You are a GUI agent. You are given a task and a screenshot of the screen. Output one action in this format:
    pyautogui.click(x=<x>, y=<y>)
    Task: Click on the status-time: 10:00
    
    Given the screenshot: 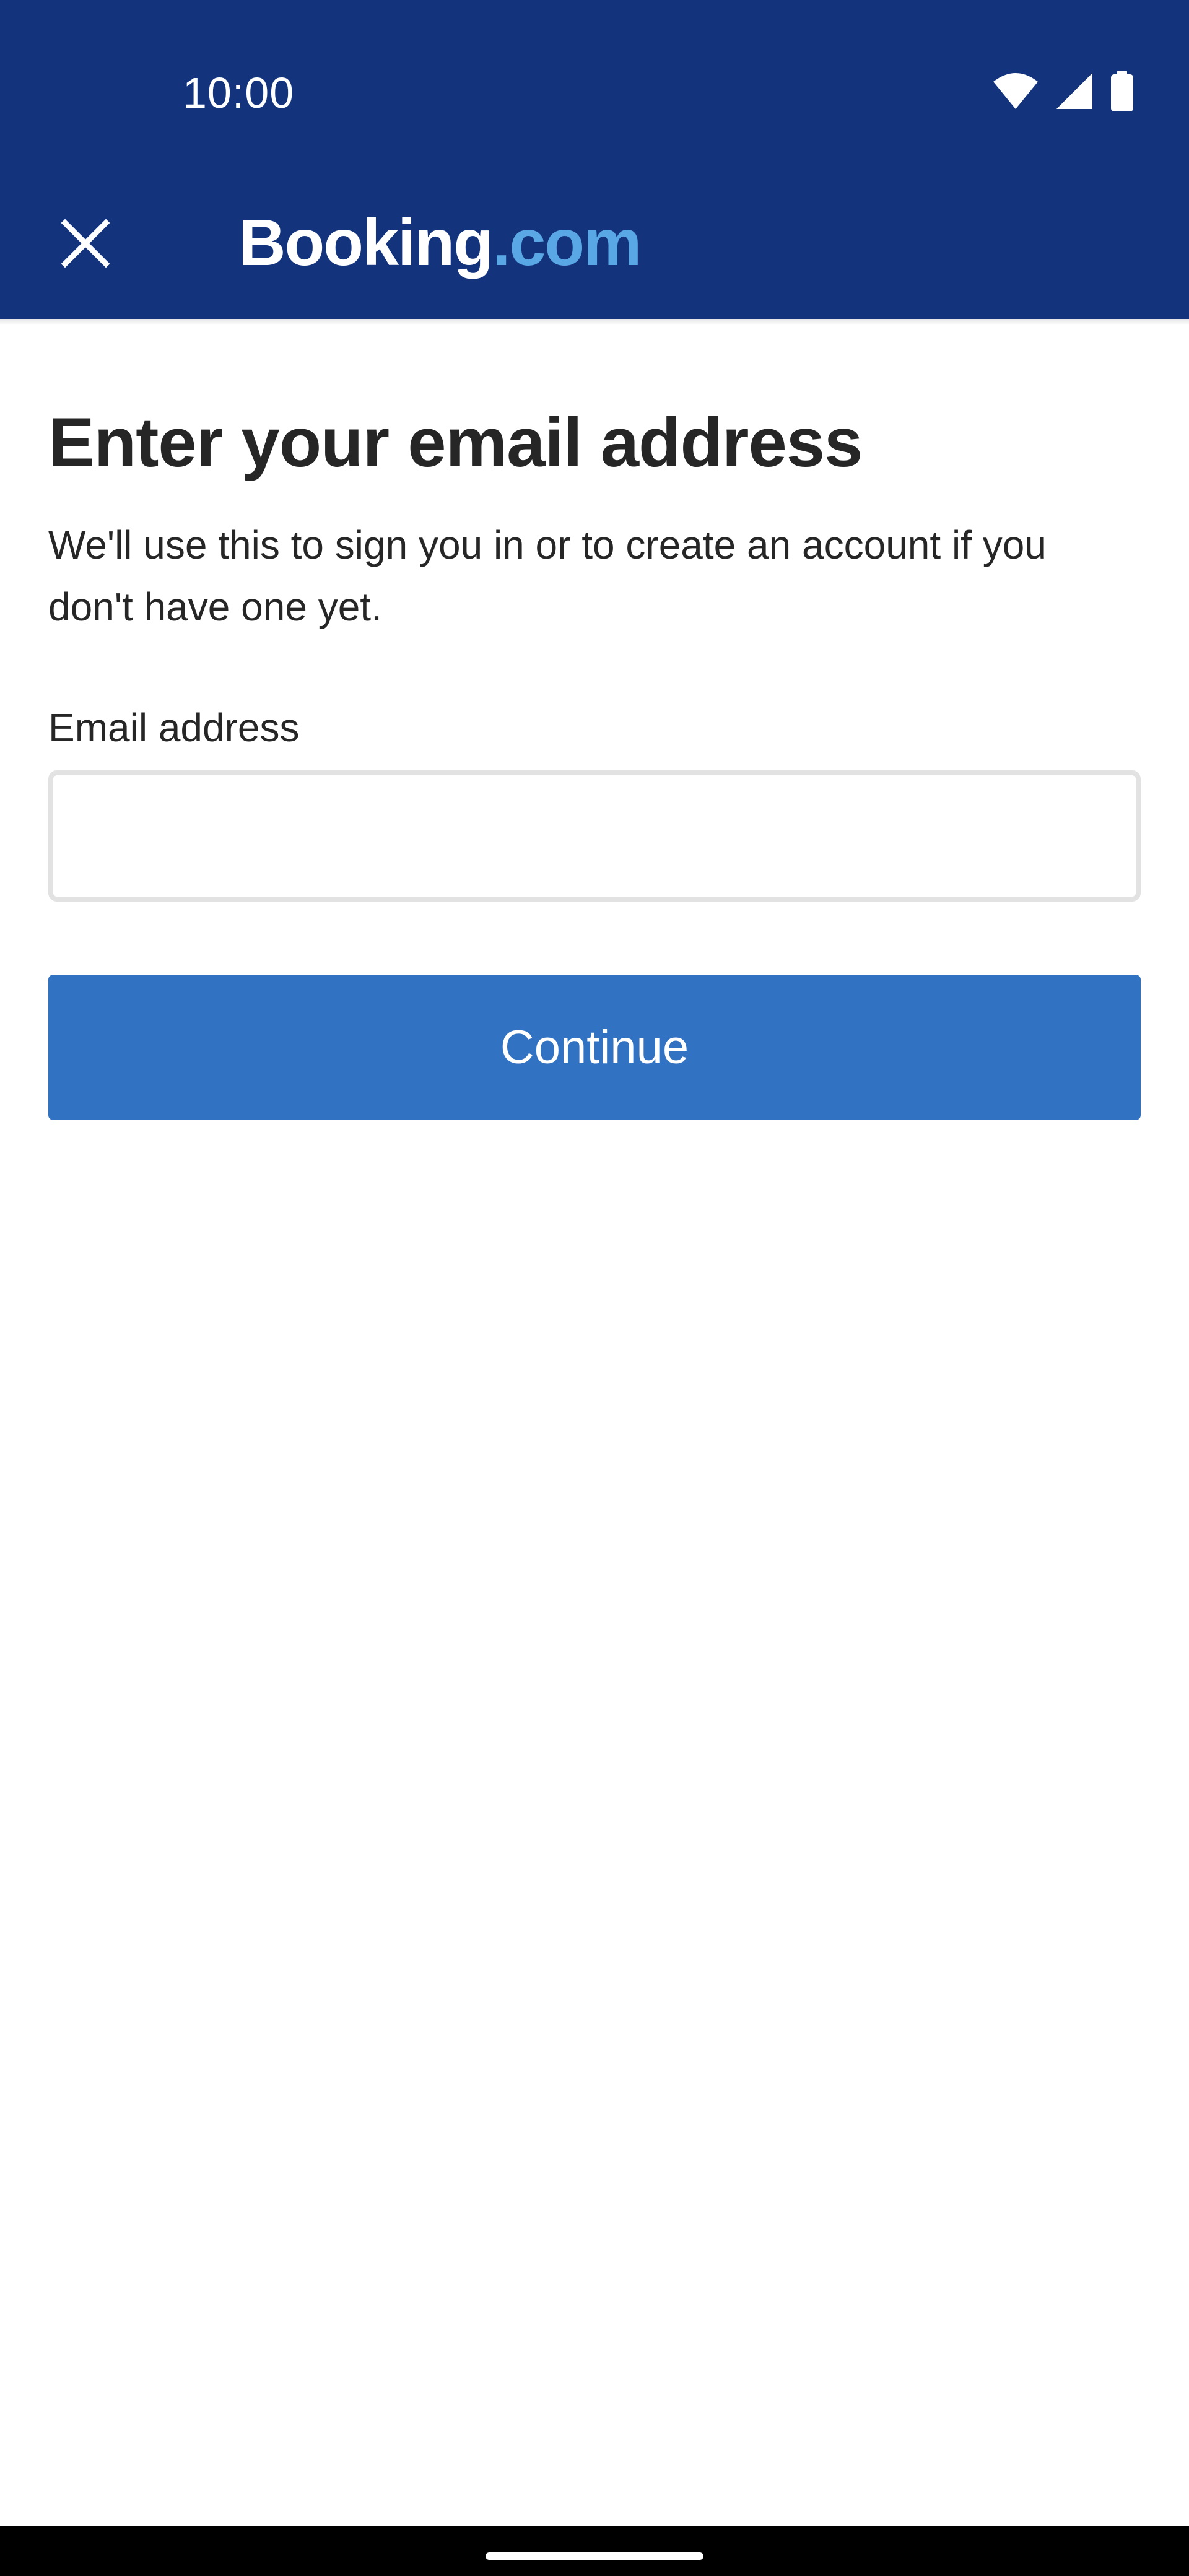 What is the action you would take?
    pyautogui.click(x=239, y=93)
    